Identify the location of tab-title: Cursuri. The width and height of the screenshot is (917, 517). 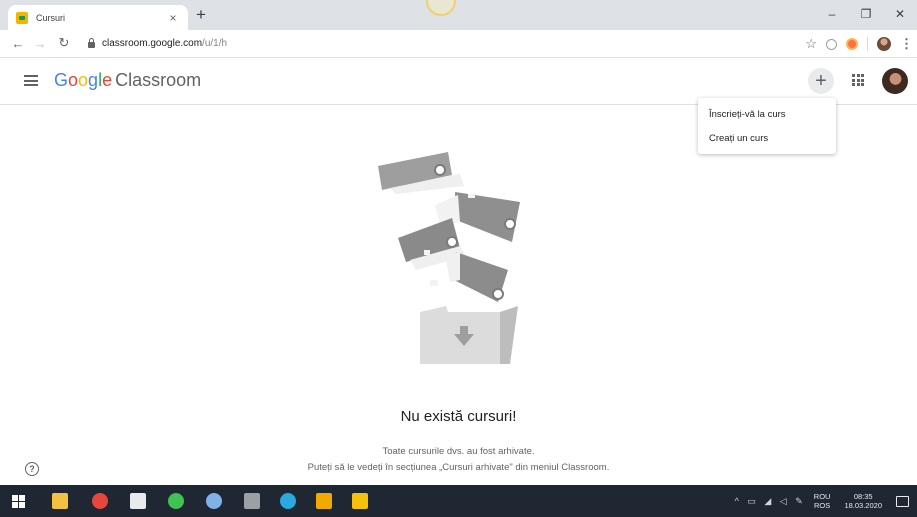
(51, 17).